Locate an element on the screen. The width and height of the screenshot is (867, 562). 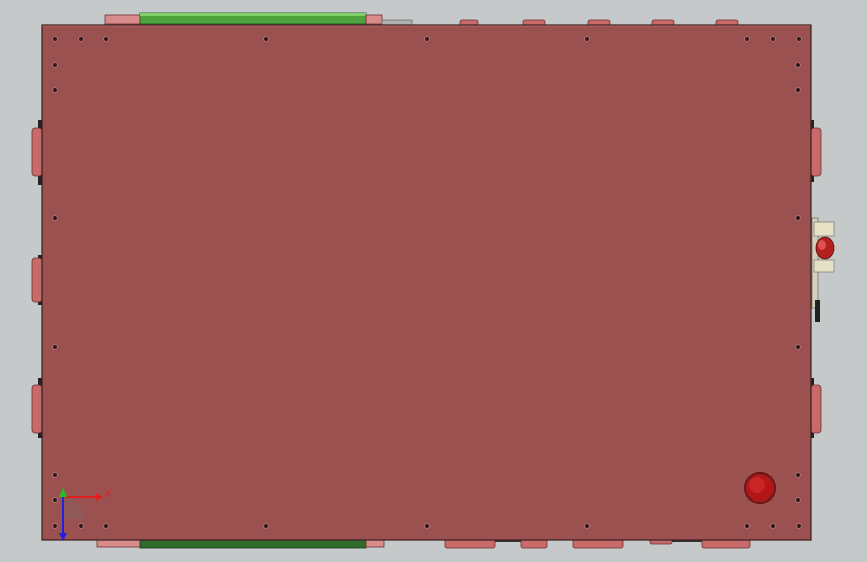
side-connector-assembly is located at coordinates (823, 269).